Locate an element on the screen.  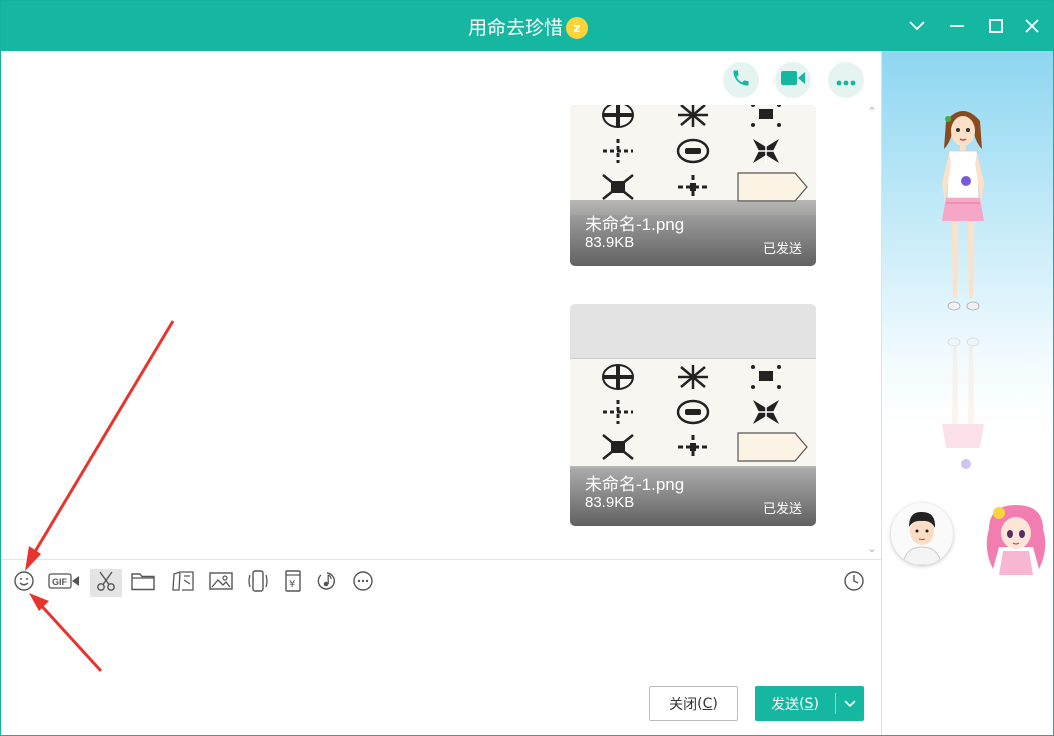
yen-packet-icon: ¥ is located at coordinates (293, 583).